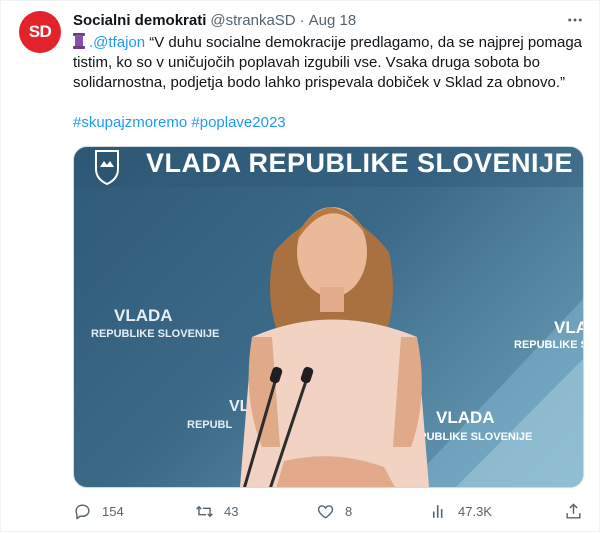 The height and width of the screenshot is (533, 601). I want to click on reply-icon, so click(82, 511).